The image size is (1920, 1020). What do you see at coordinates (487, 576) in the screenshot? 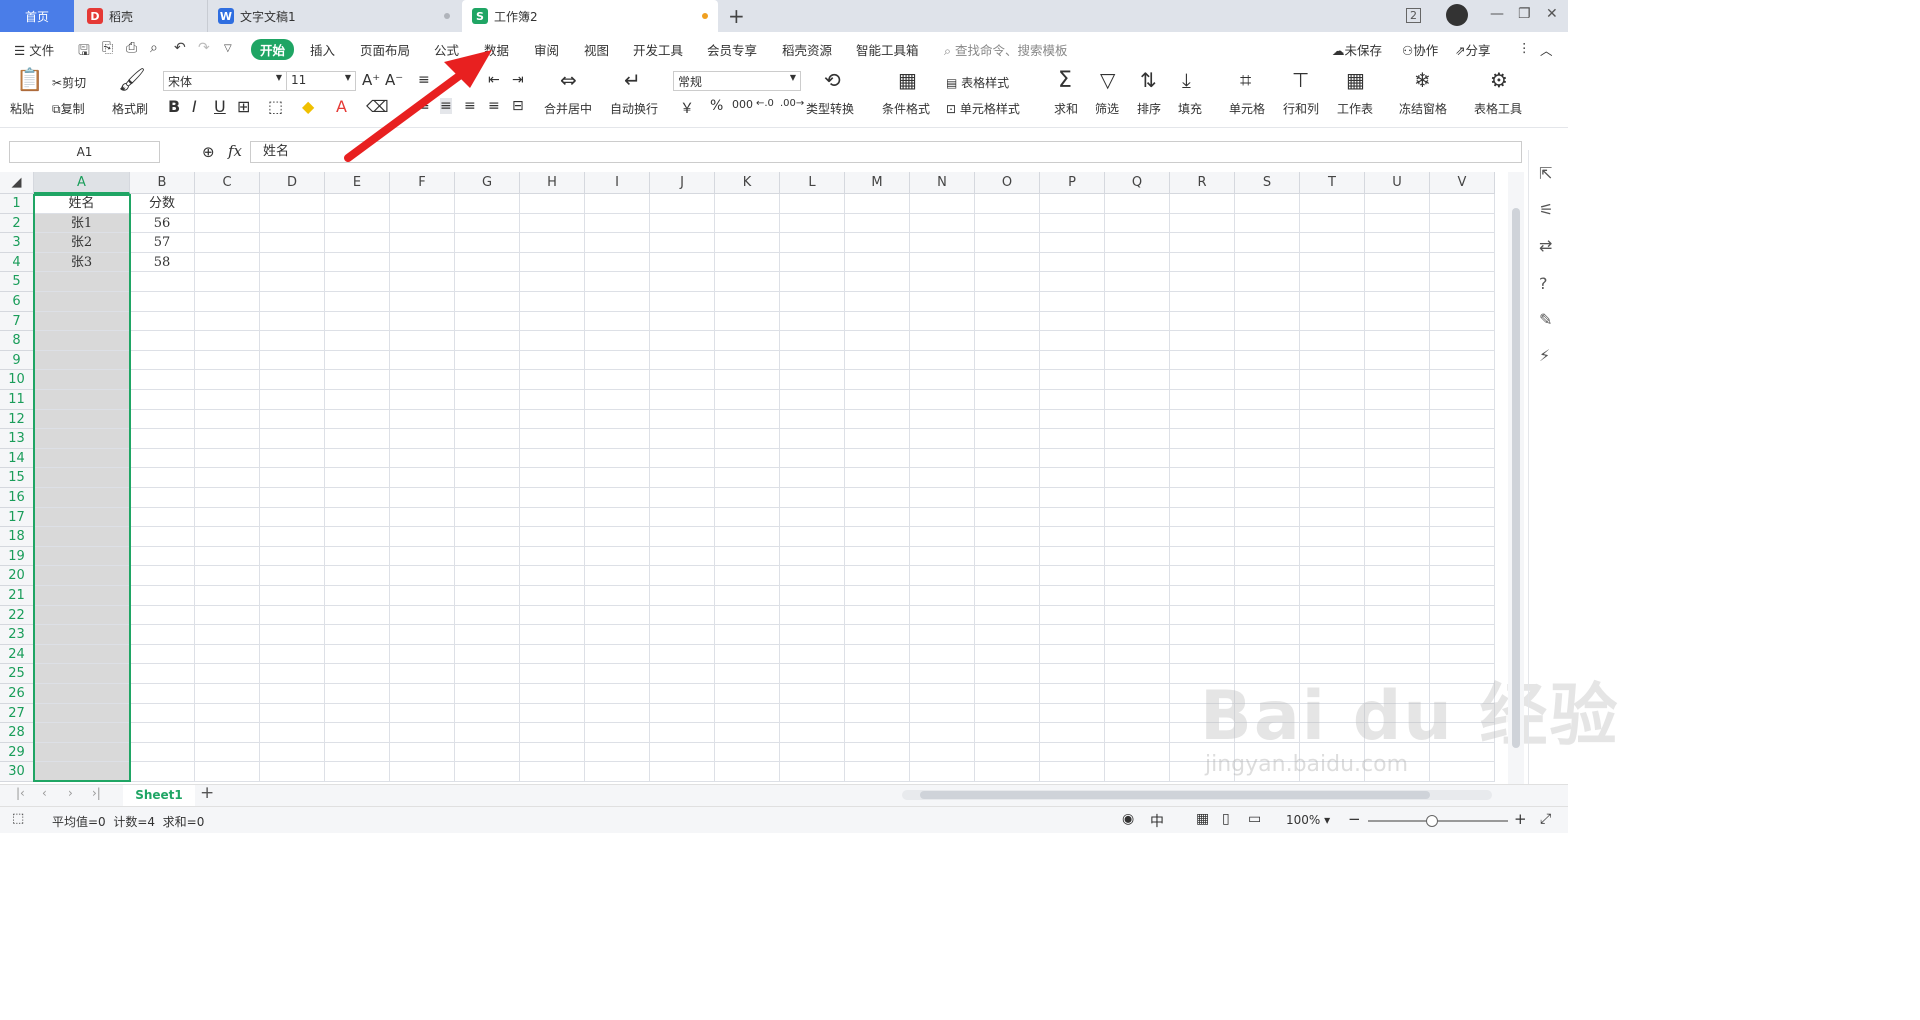
I see `cell-G20` at bounding box center [487, 576].